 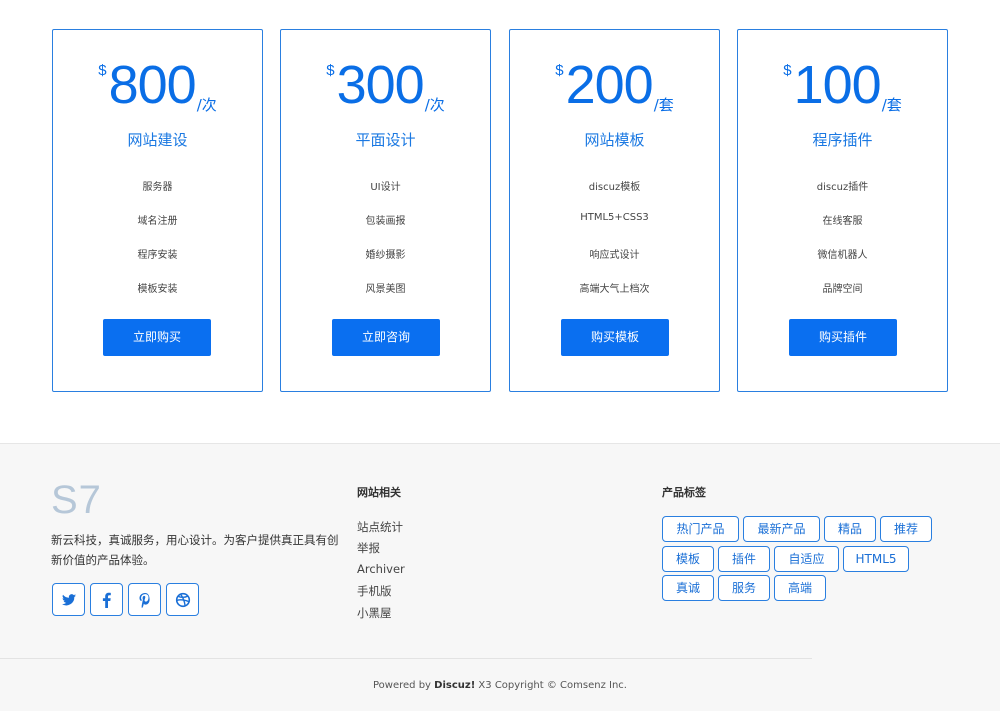 I want to click on plan-feature: 高端大气上档次, so click(x=614, y=289).